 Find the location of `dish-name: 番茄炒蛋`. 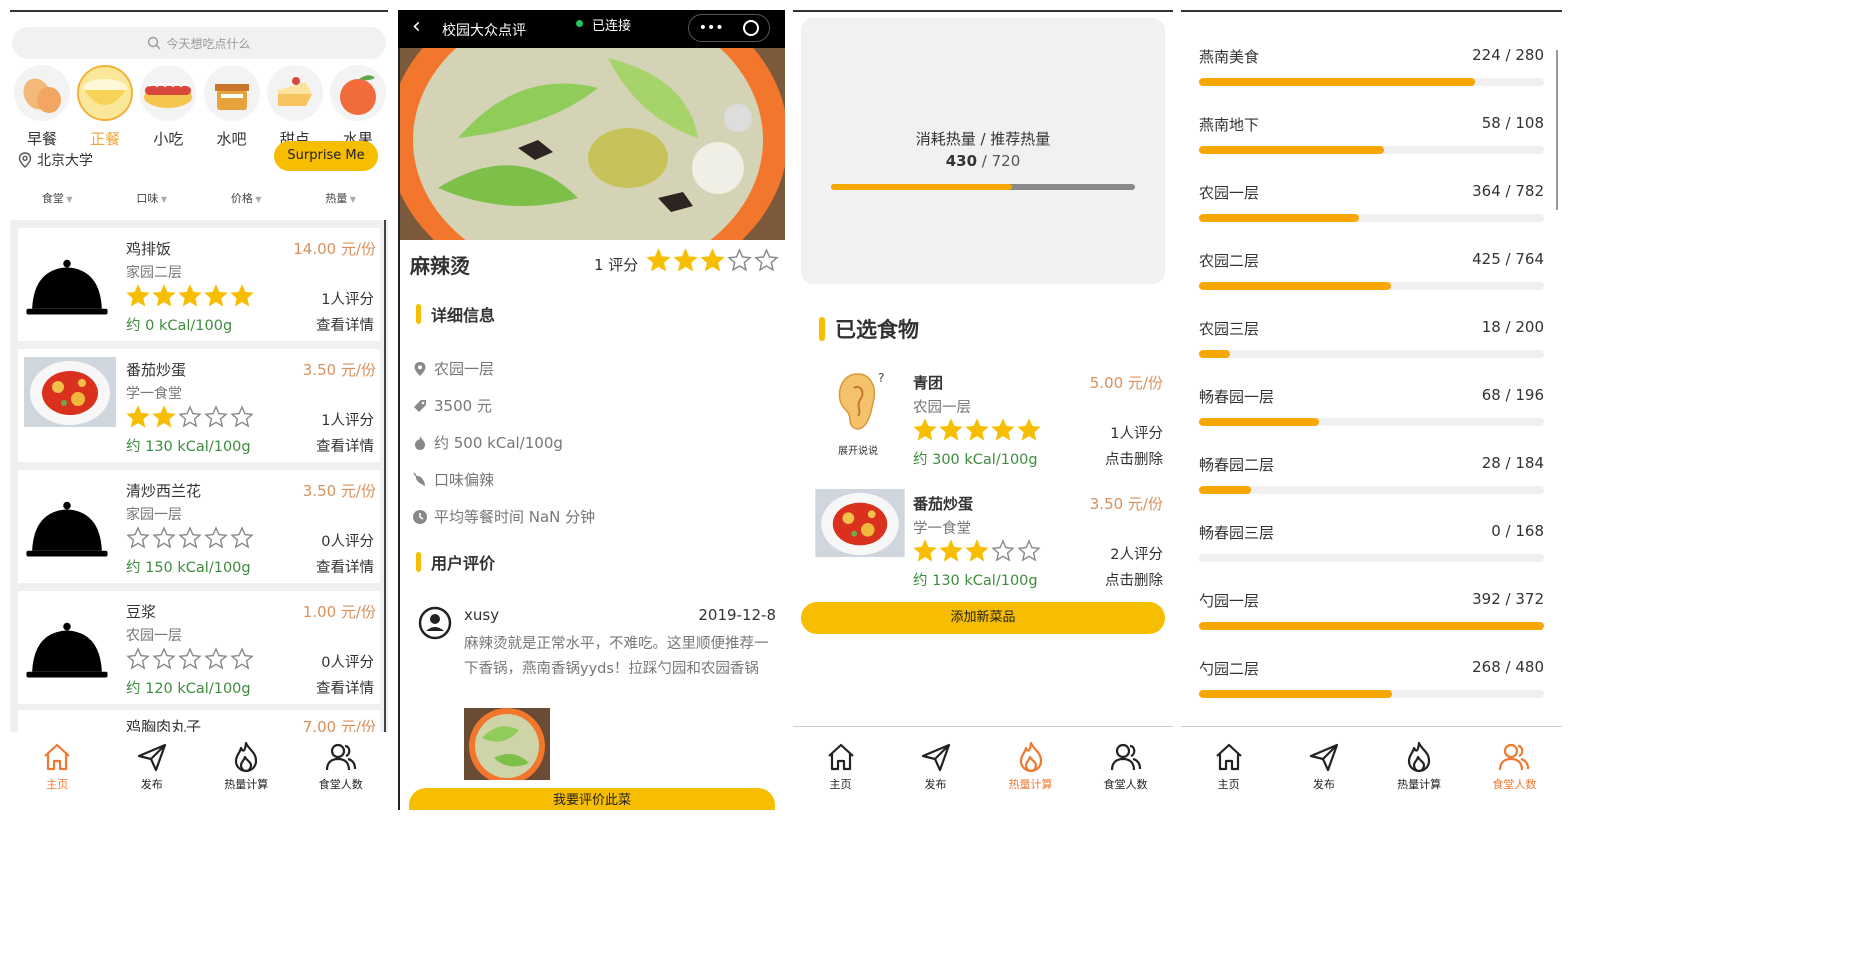

dish-name: 番茄炒蛋 is located at coordinates (156, 370).